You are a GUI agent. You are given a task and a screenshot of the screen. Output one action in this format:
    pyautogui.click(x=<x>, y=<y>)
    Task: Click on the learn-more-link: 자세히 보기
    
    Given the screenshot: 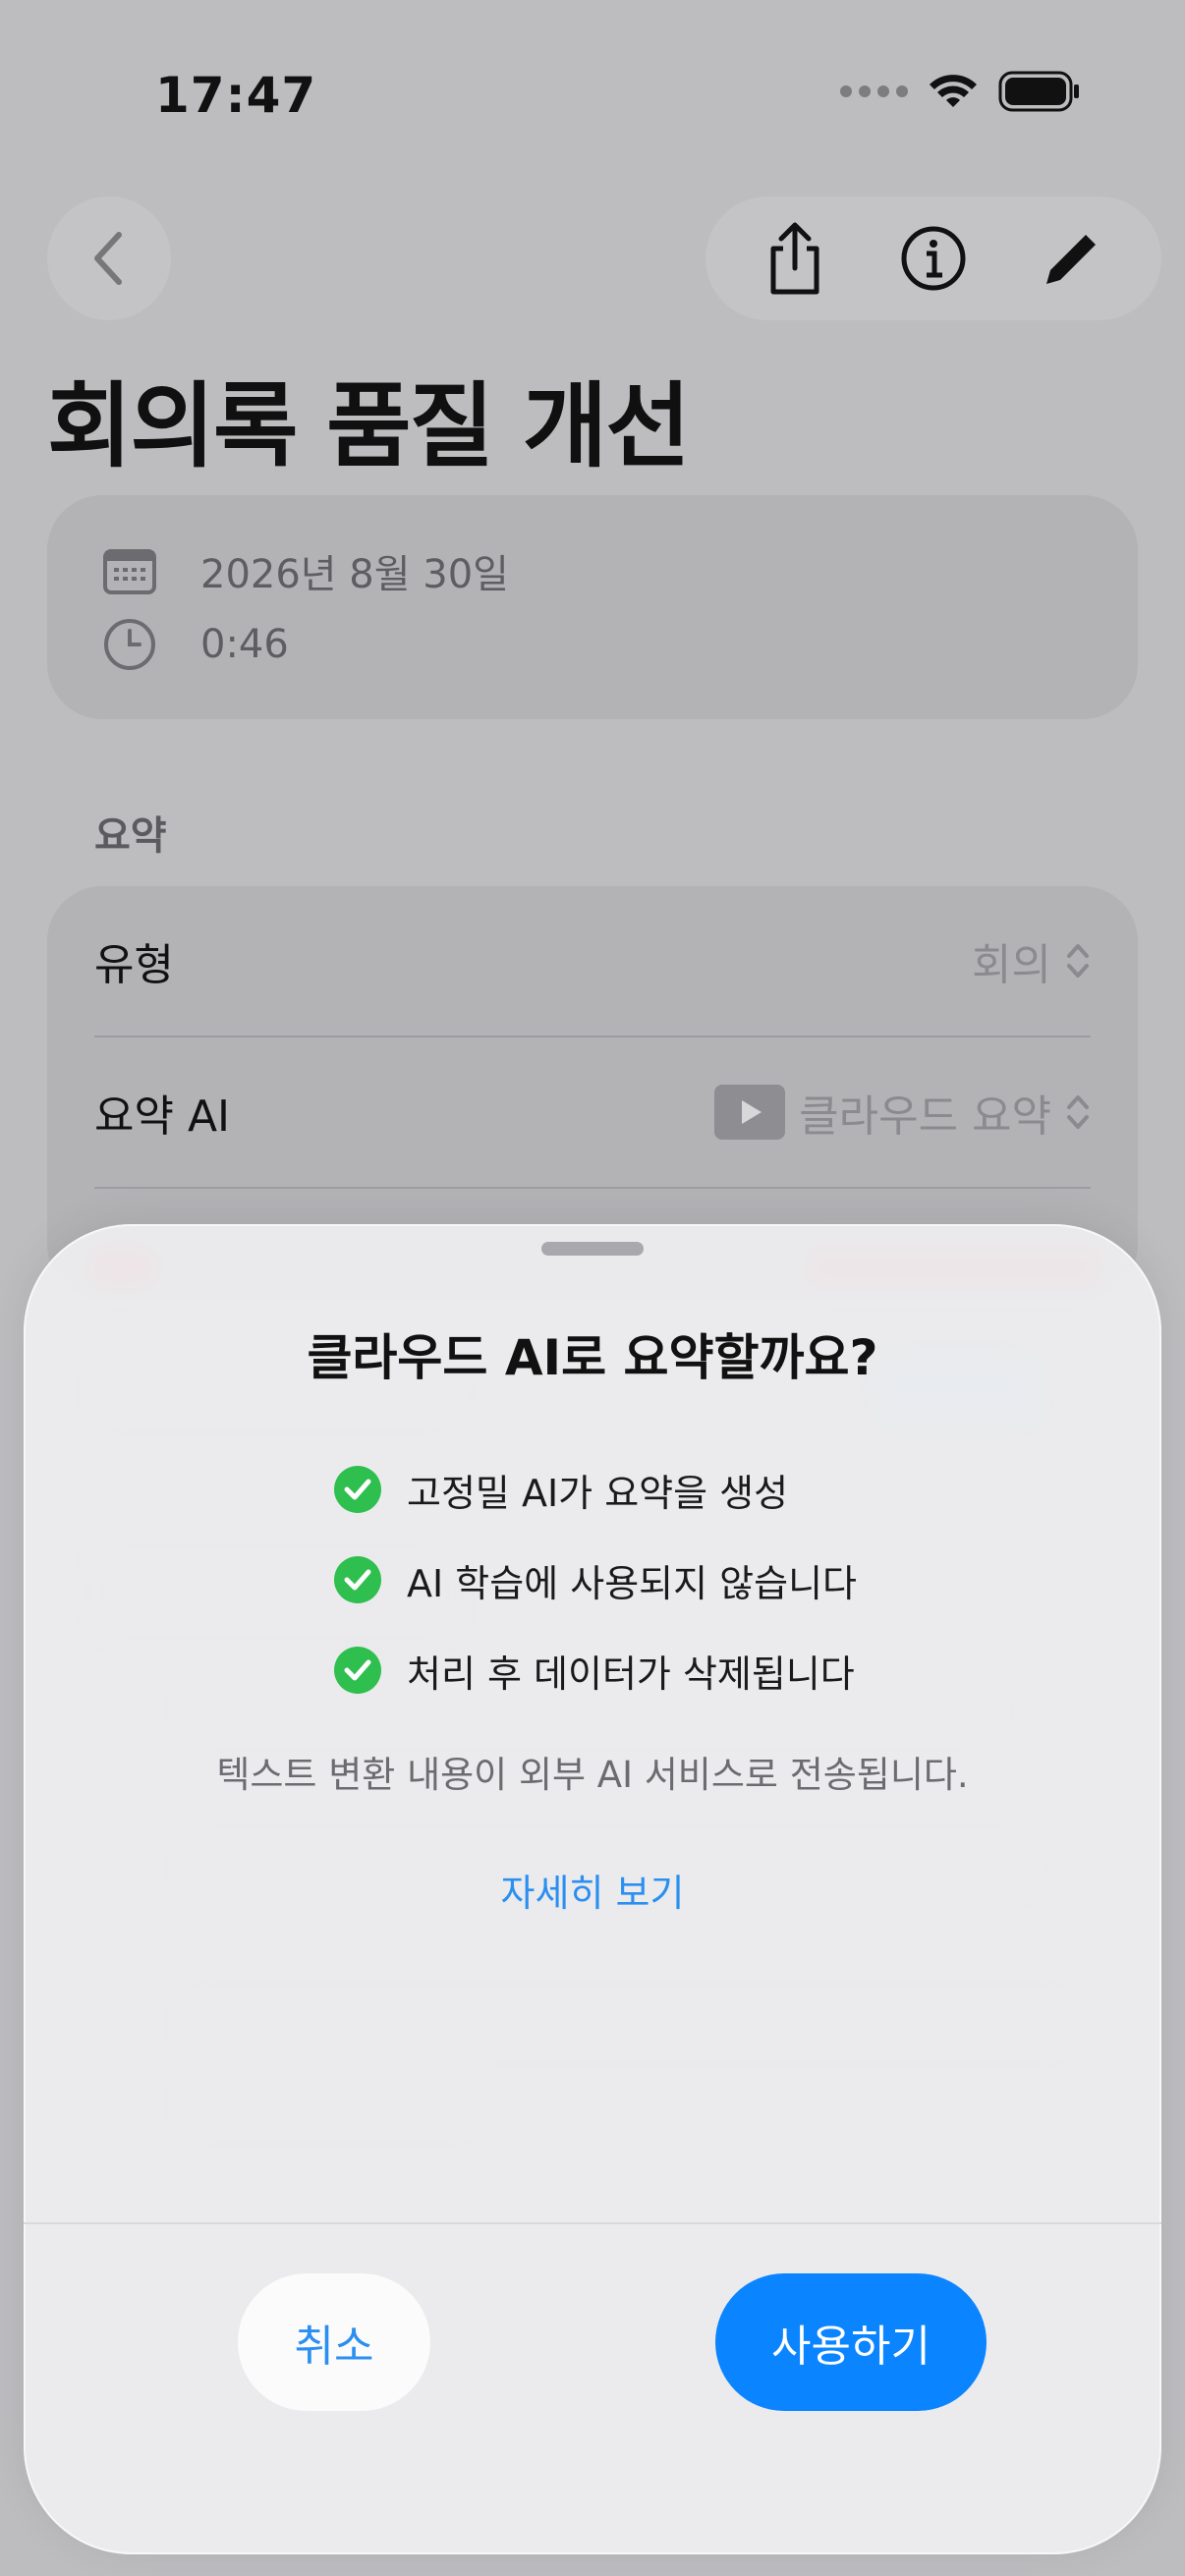 What is the action you would take?
    pyautogui.click(x=592, y=1890)
    